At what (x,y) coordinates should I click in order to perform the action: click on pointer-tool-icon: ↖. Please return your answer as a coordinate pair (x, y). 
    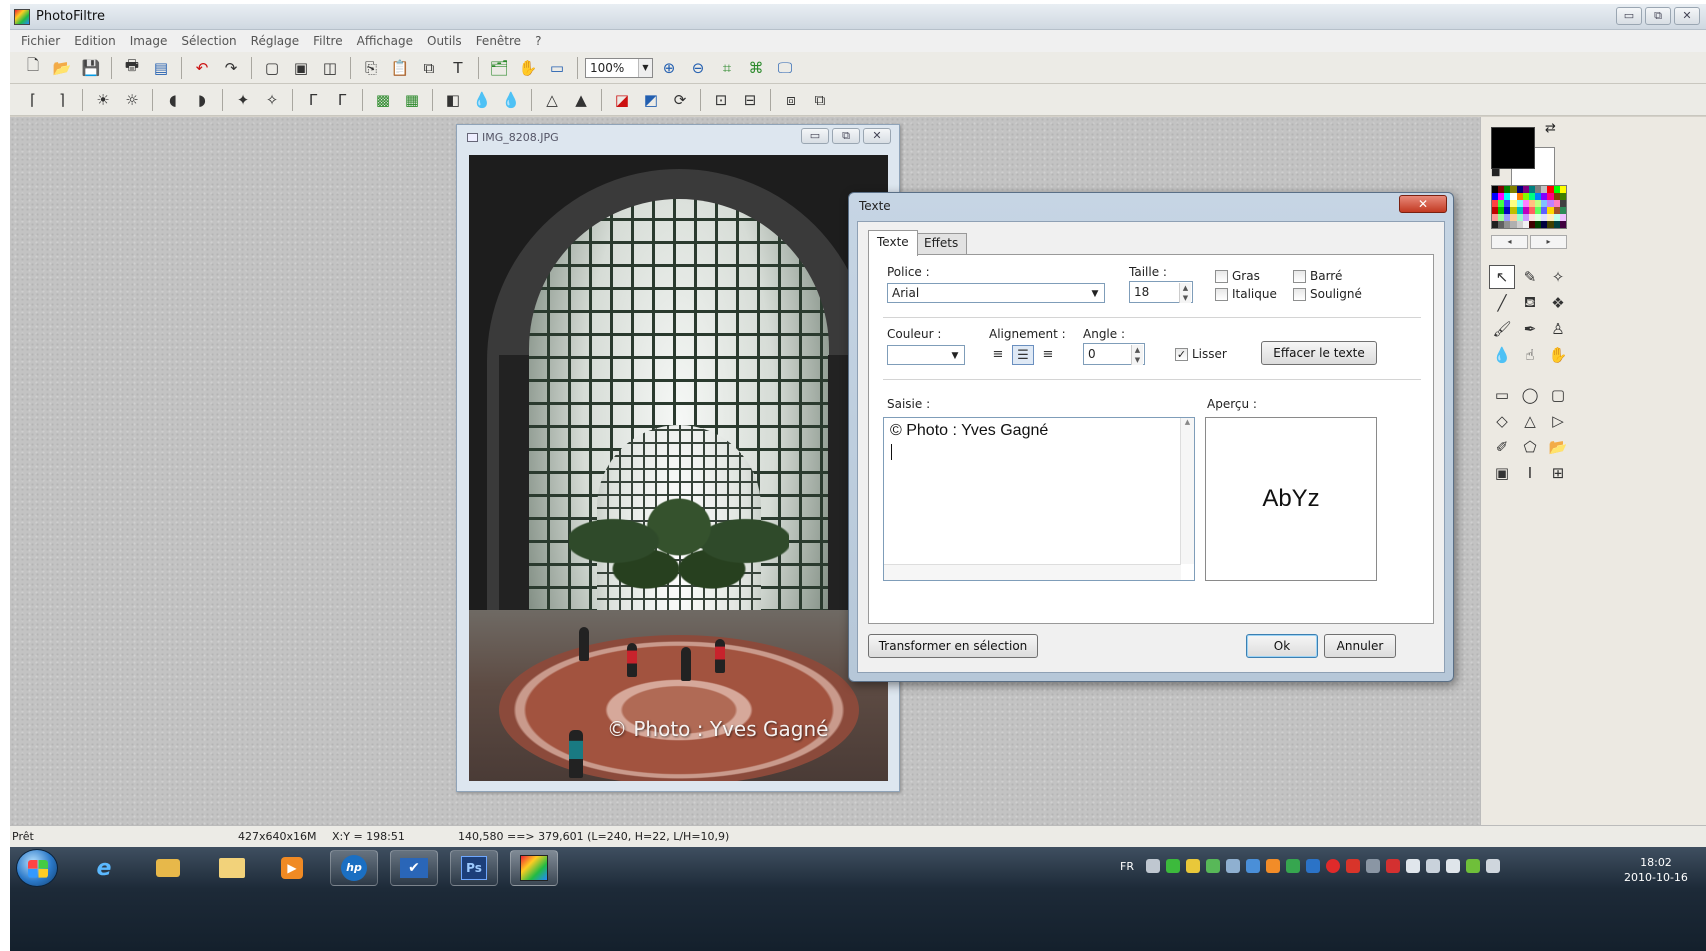
    Looking at the image, I should click on (1502, 277).